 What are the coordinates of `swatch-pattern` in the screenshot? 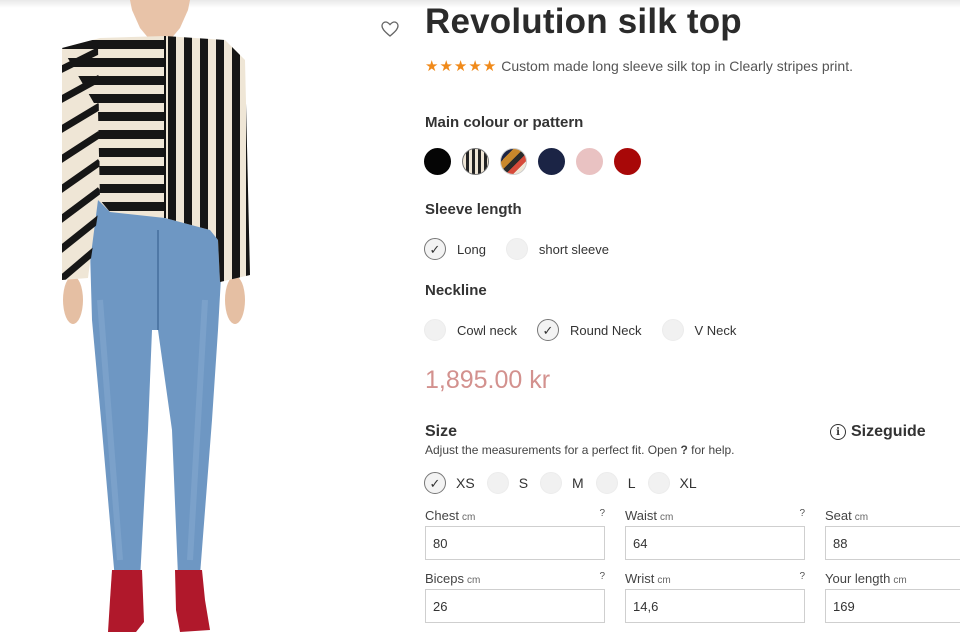 It's located at (513, 161).